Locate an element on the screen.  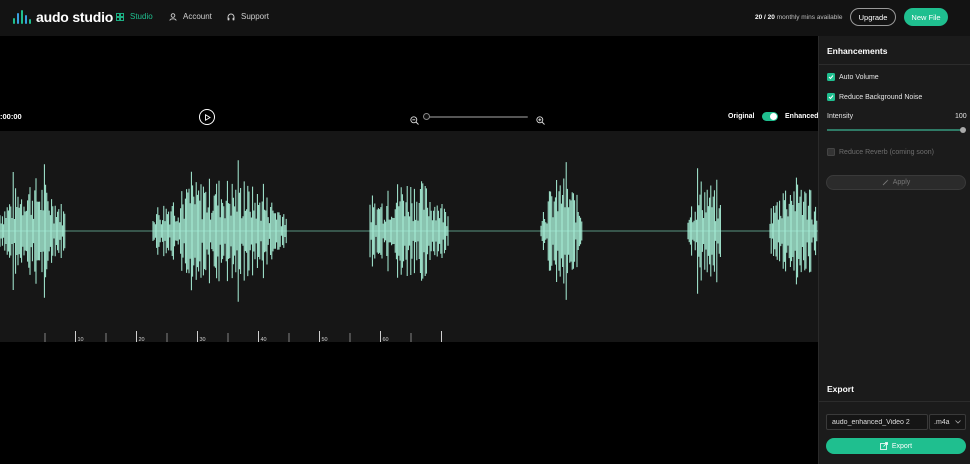
zoom-in-icon is located at coordinates (540, 121).